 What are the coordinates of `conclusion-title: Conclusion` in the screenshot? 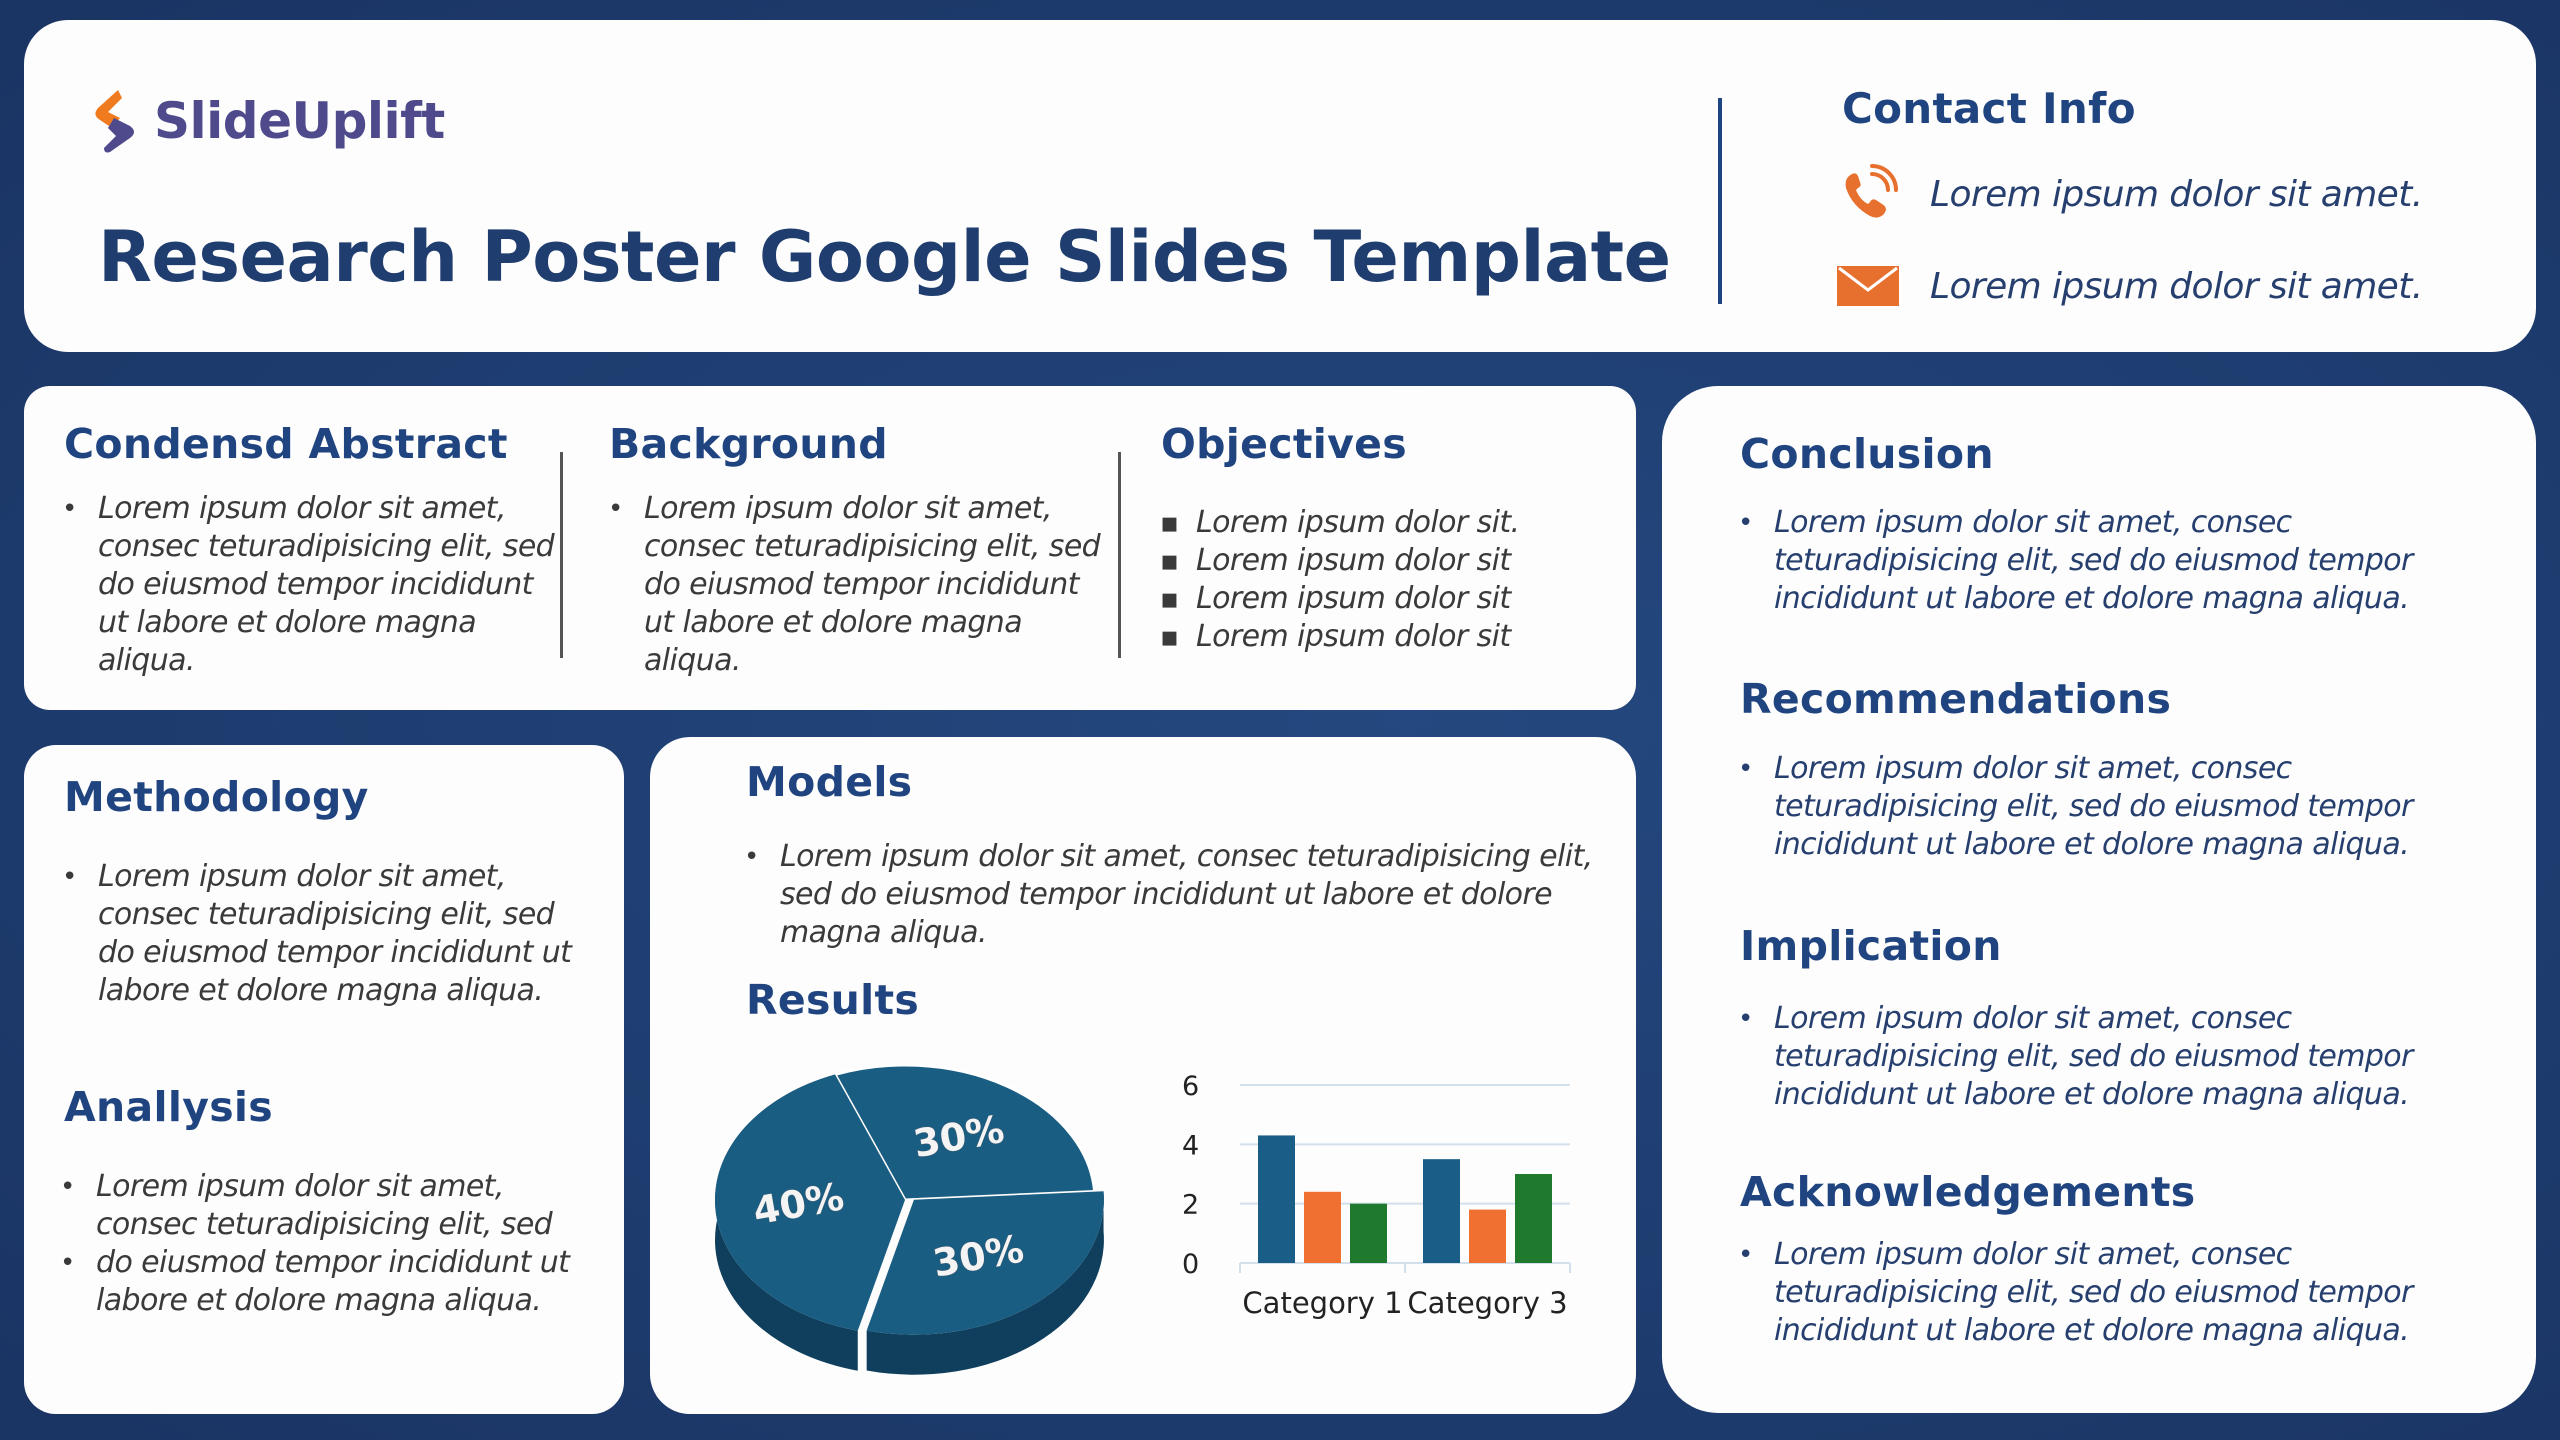 It's located at (1867, 454).